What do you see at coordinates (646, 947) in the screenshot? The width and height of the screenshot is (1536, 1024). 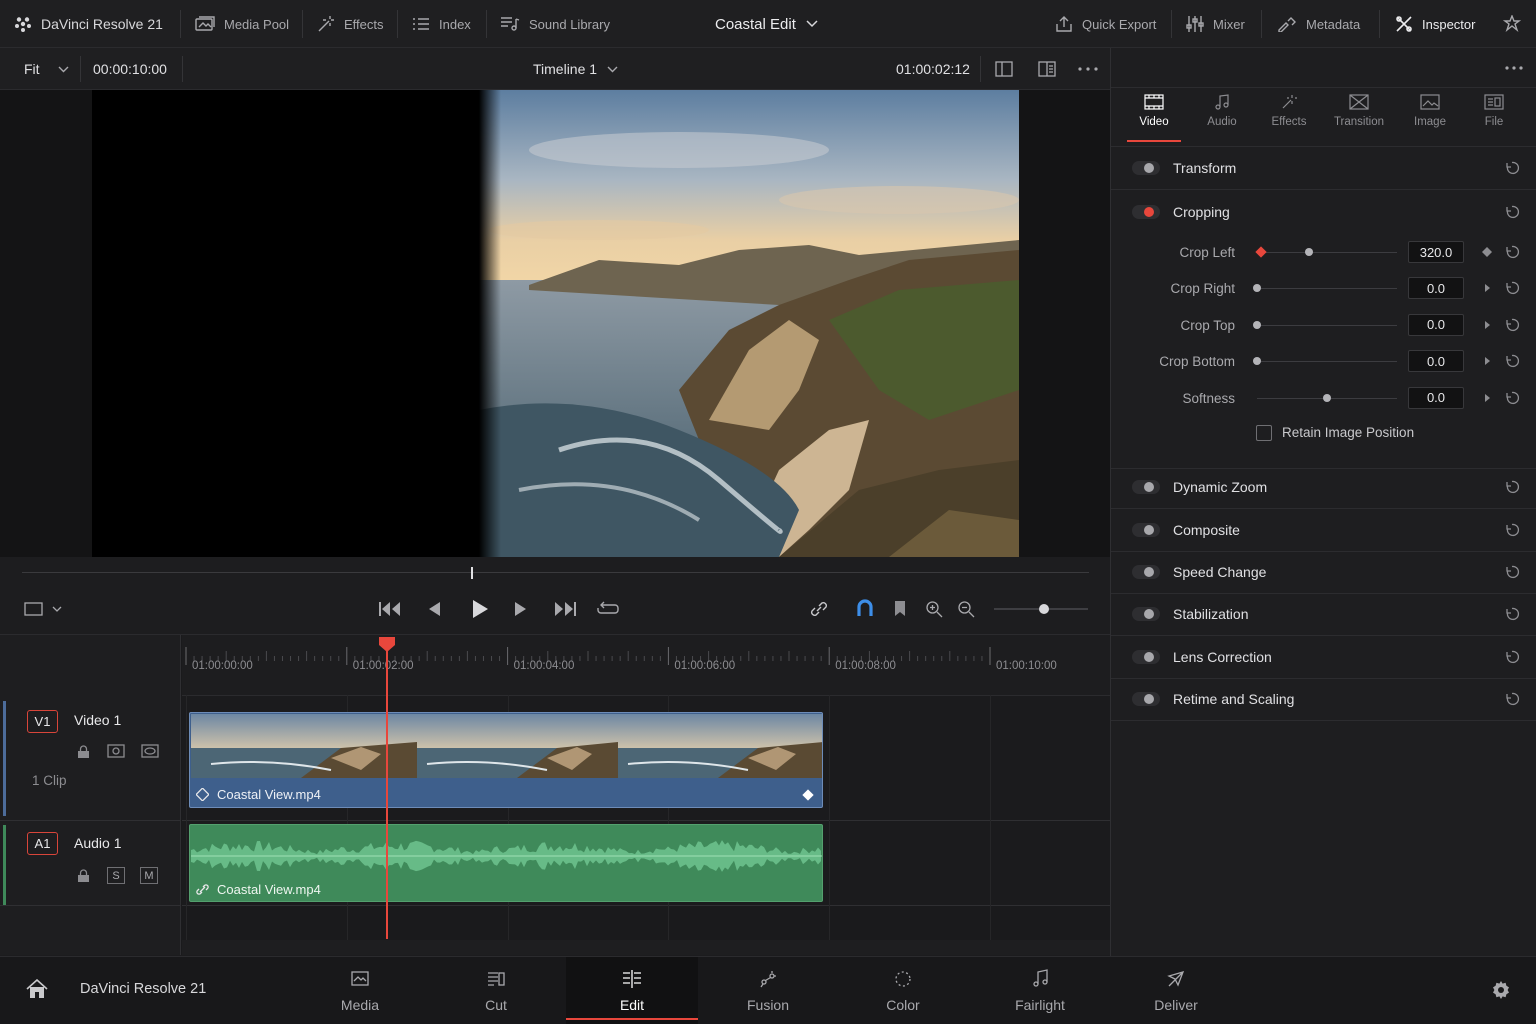 I see `timeline-scrollbar` at bounding box center [646, 947].